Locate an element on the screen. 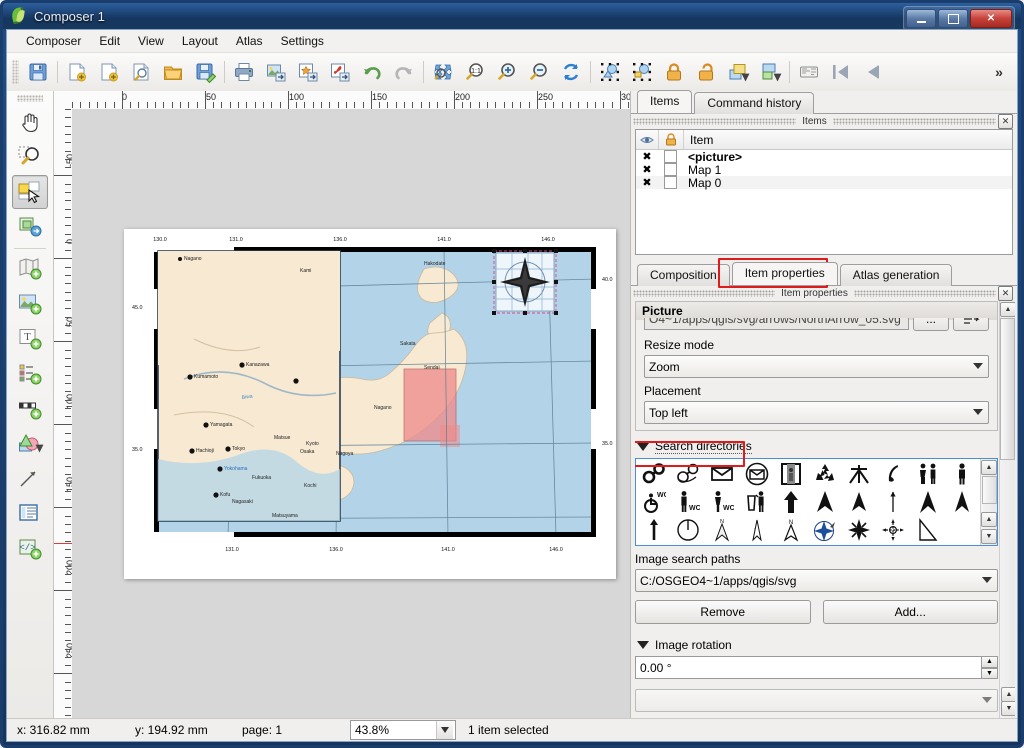 The image size is (1024, 748). atlas-settings-icon is located at coordinates (809, 72).